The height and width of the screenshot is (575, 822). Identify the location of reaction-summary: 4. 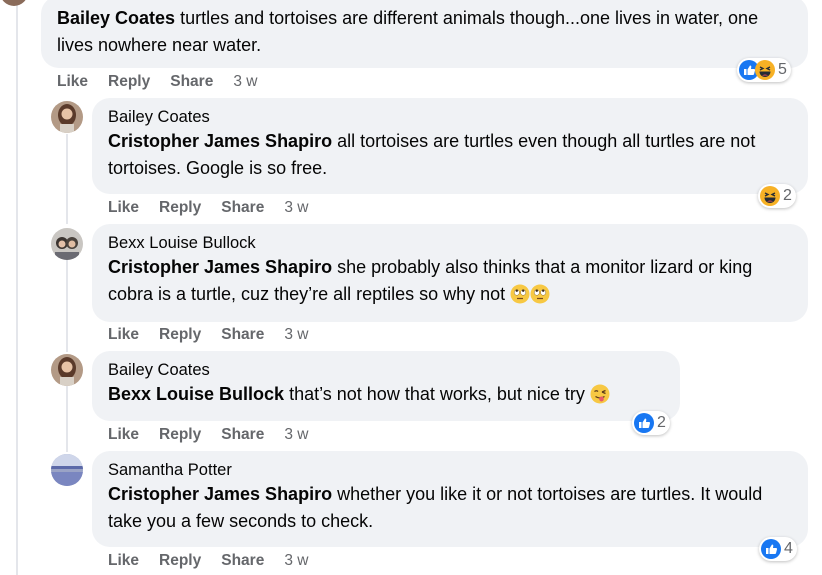
(778, 549).